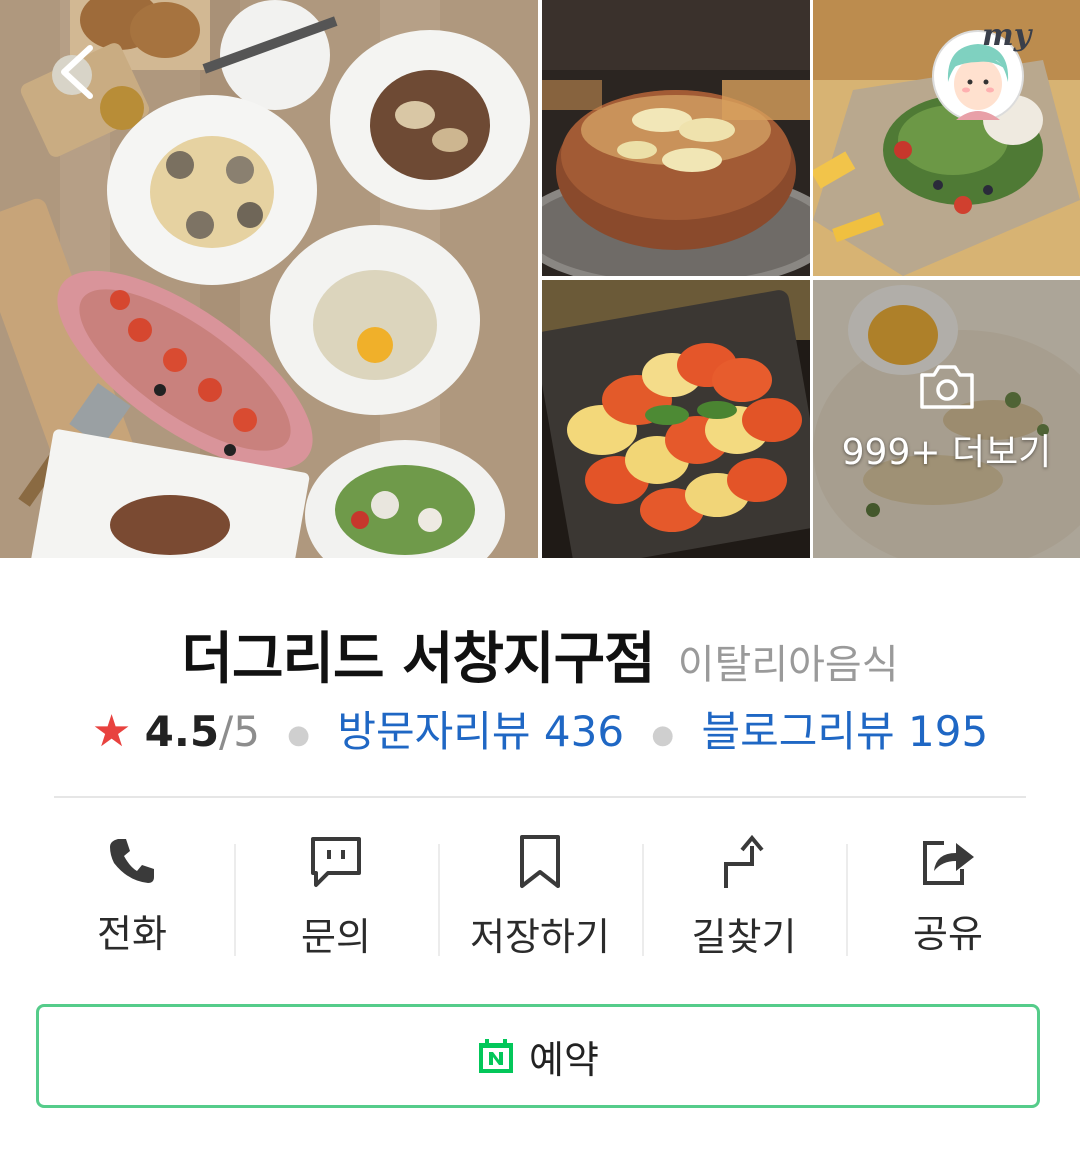 The image size is (1080, 1156). Describe the element at coordinates (418, 659) in the screenshot. I see `place-name: 더그리드 서창지구점` at that location.